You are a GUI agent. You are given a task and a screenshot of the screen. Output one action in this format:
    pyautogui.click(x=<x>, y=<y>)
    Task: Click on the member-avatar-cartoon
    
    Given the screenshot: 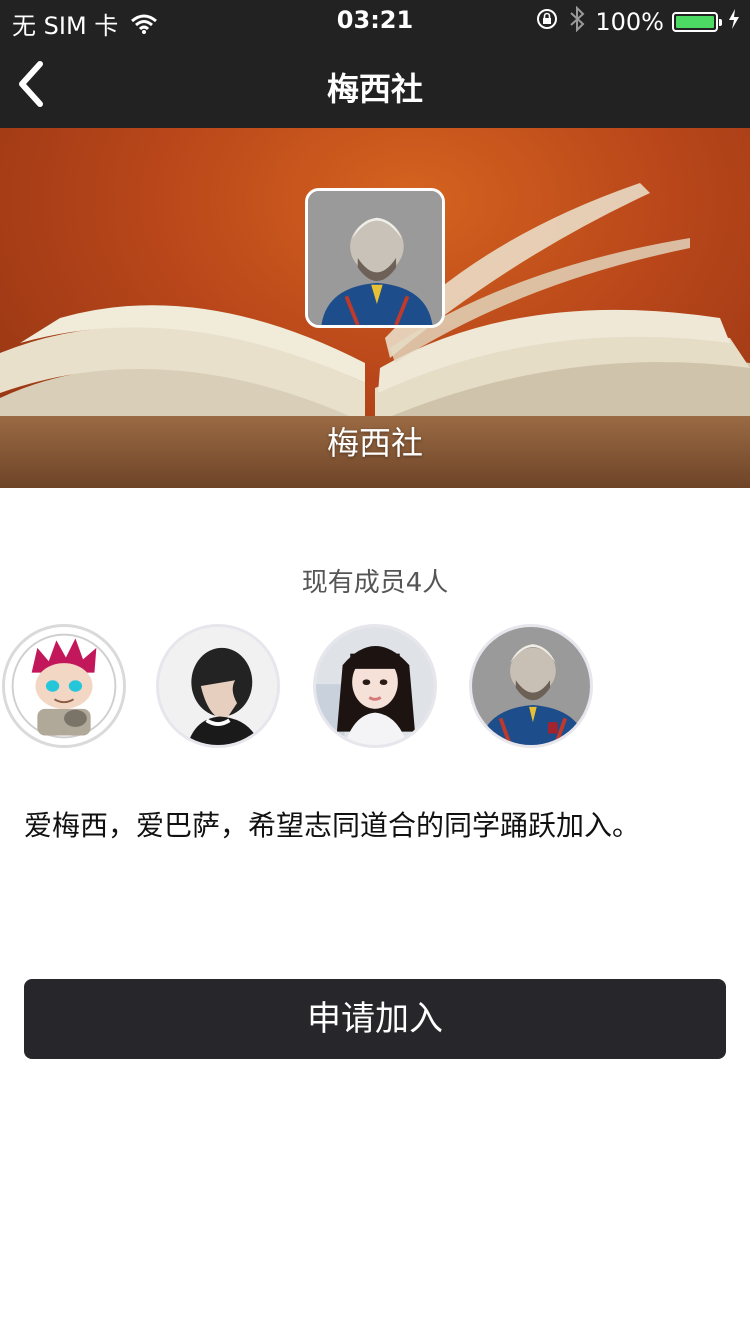 What is the action you would take?
    pyautogui.click(x=64, y=686)
    